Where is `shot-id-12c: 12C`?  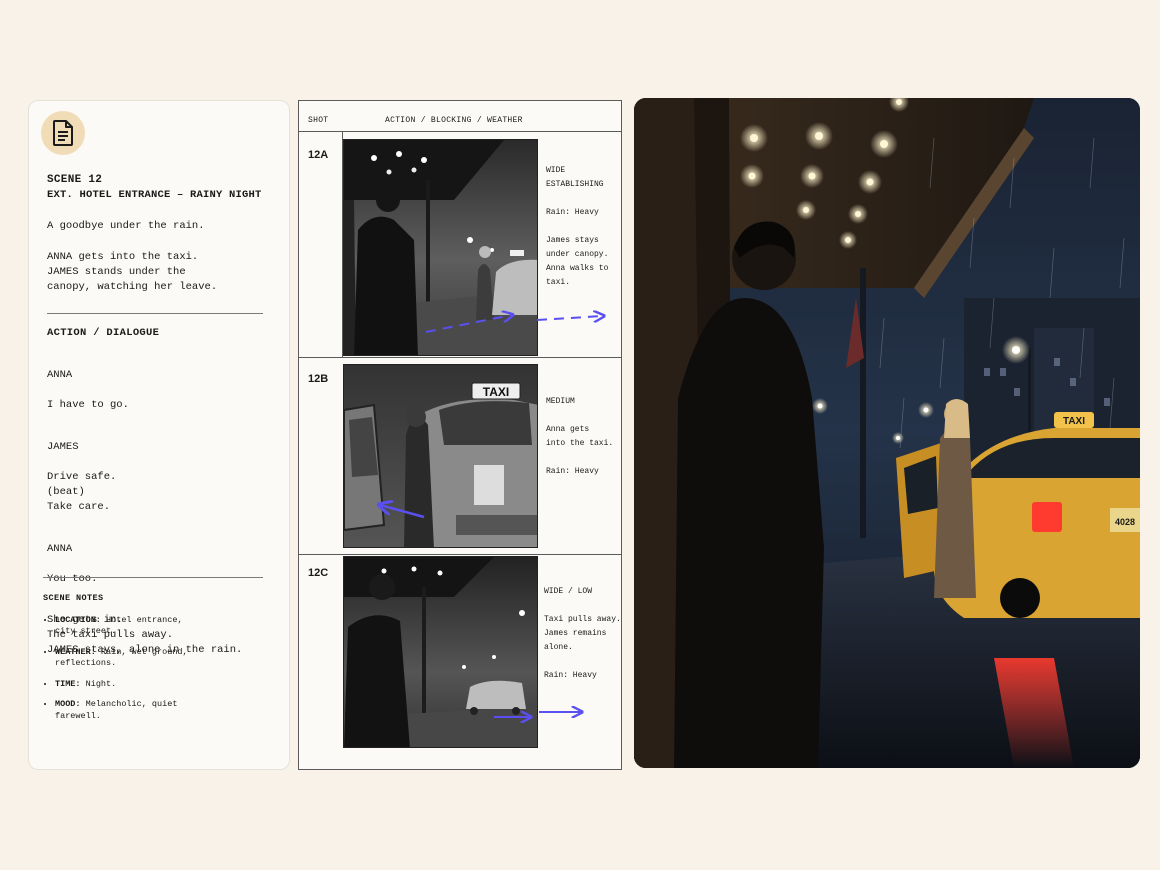
shot-id-12c: 12C is located at coordinates (318, 573).